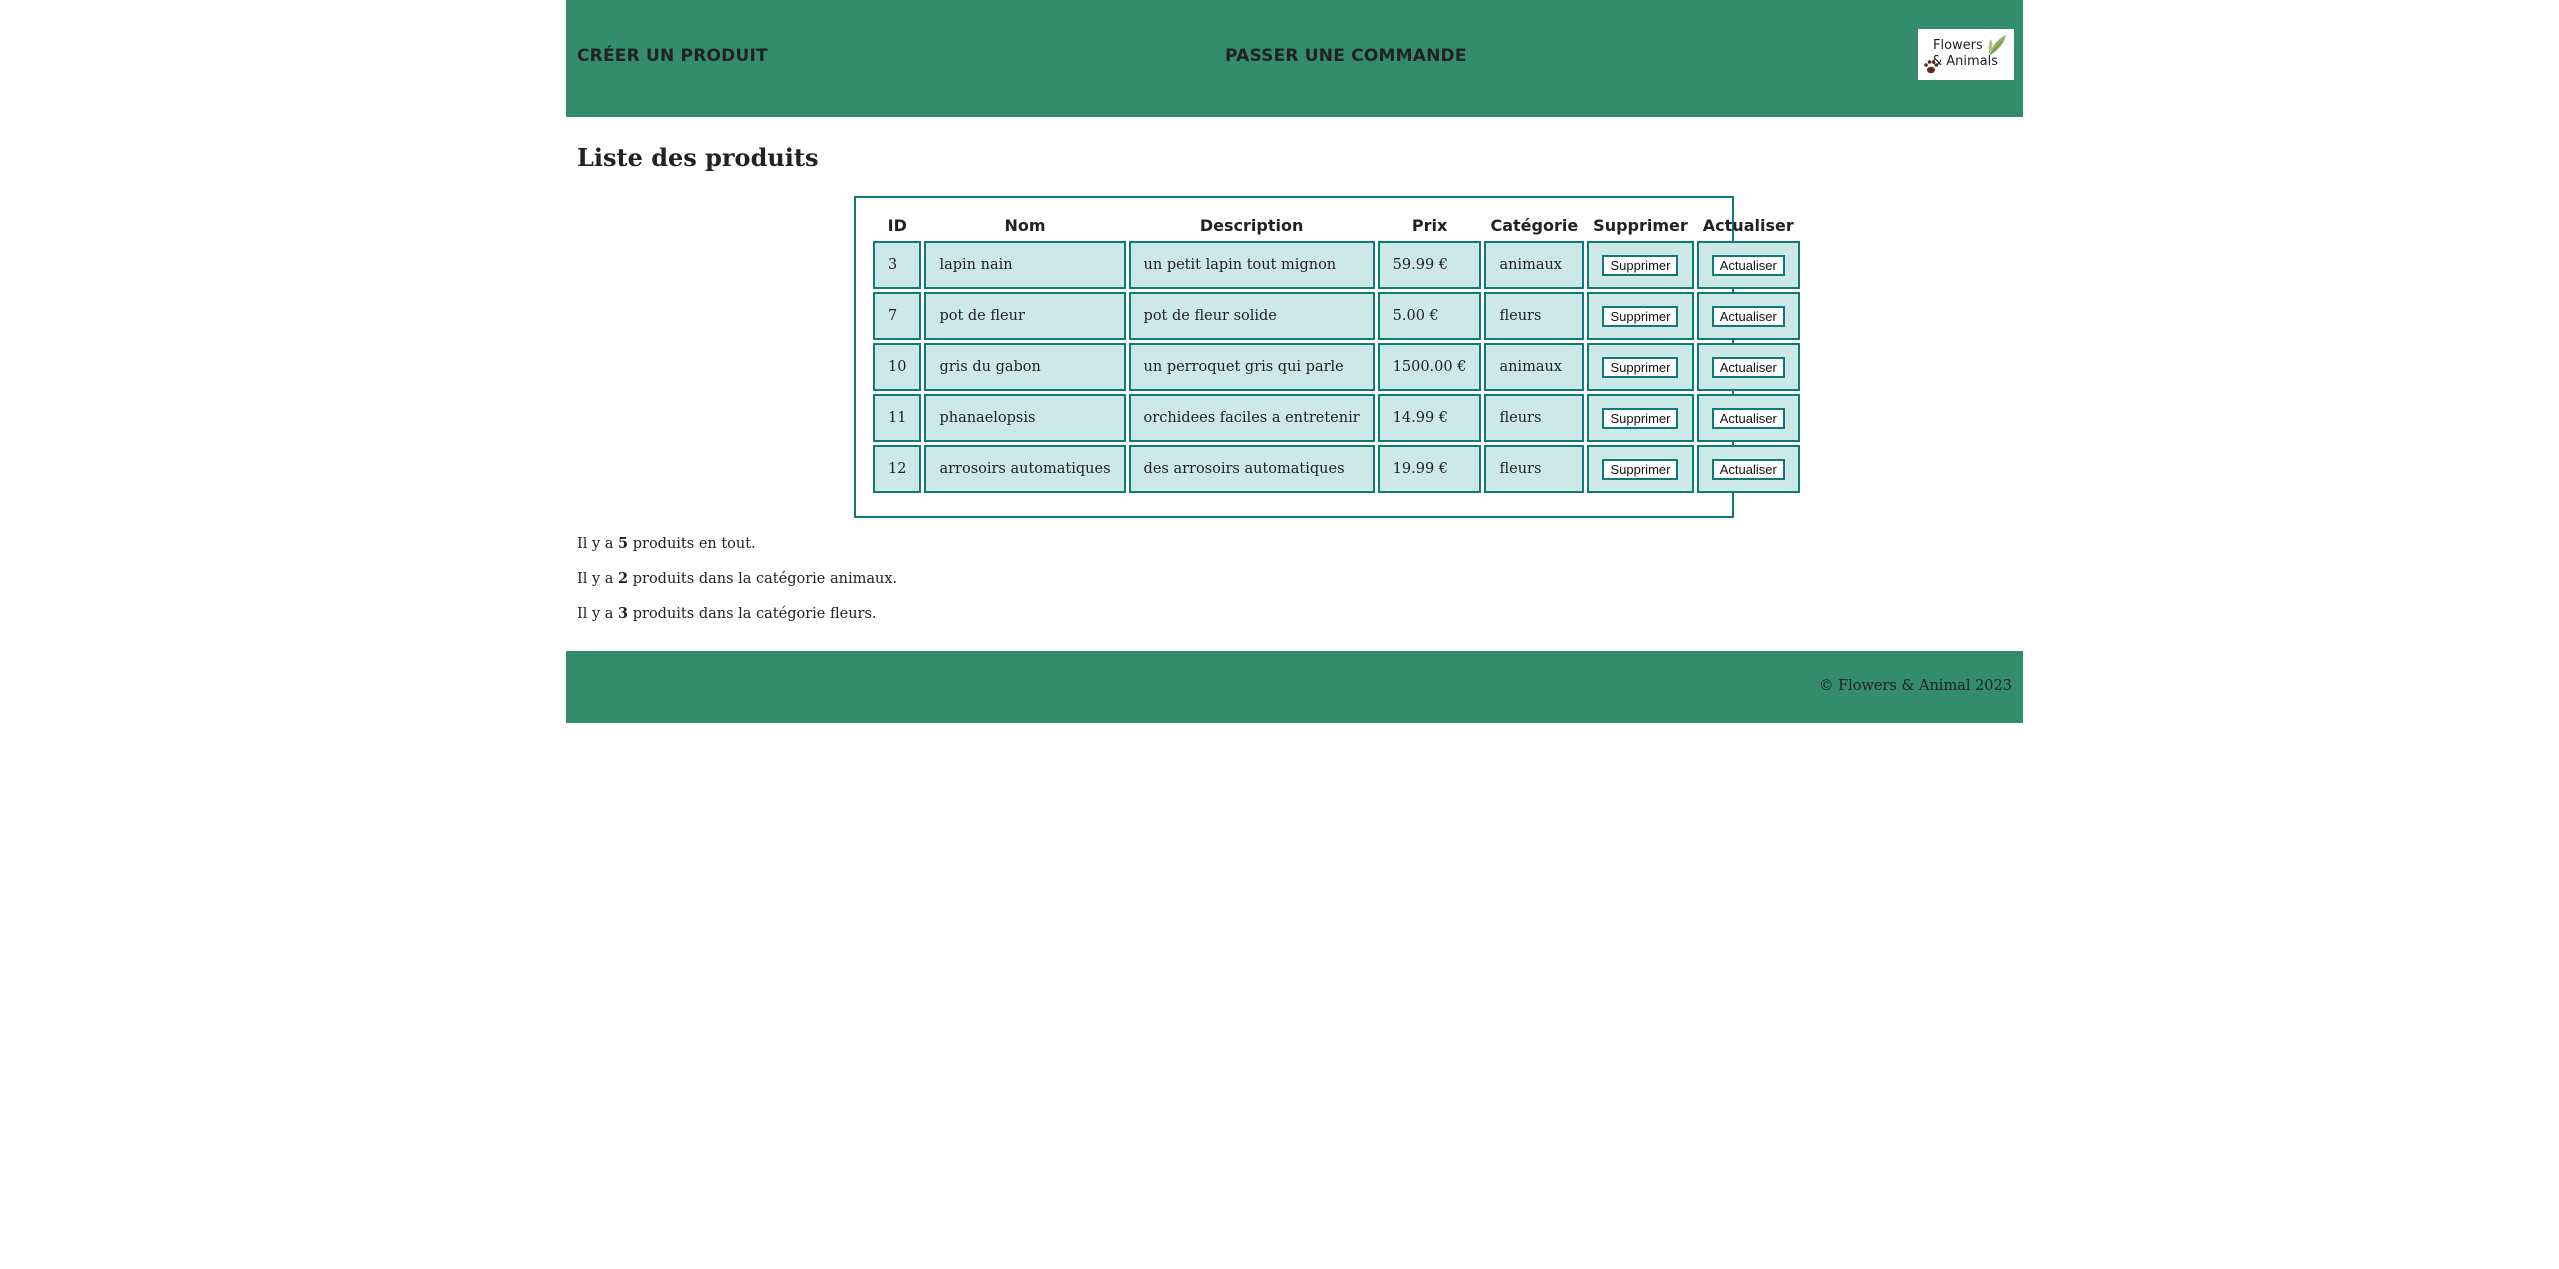  Describe the element at coordinates (672, 56) in the screenshot. I see `nav-create-product-link: CRÉER UN PRODUIT` at that location.